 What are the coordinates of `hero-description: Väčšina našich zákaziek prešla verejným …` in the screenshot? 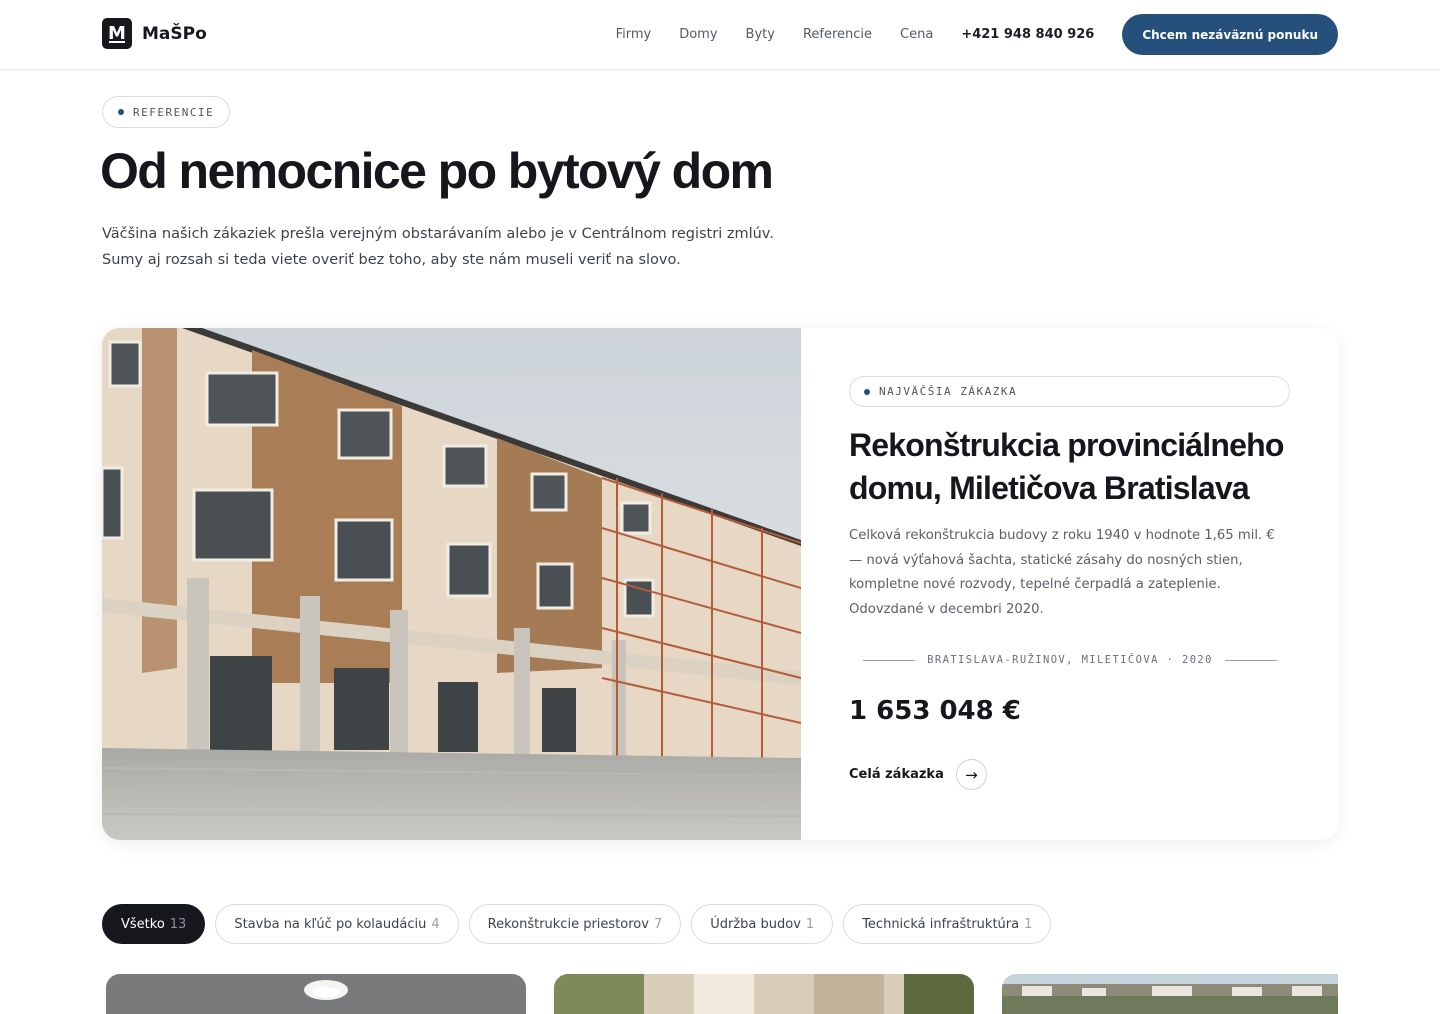 It's located at (452, 247).